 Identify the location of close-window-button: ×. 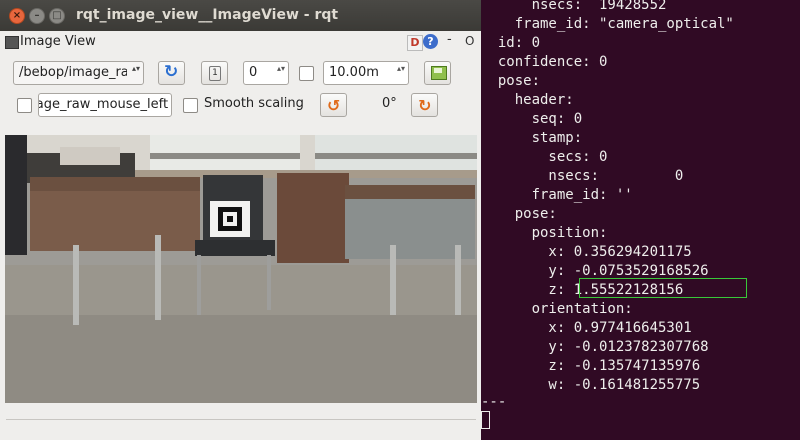
(17, 16).